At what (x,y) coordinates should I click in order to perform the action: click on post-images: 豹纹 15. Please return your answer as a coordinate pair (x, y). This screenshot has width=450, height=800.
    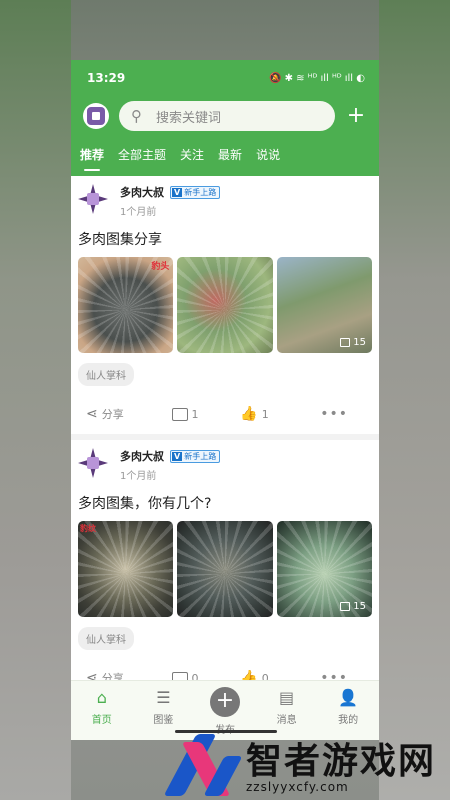
    Looking at the image, I should click on (225, 569).